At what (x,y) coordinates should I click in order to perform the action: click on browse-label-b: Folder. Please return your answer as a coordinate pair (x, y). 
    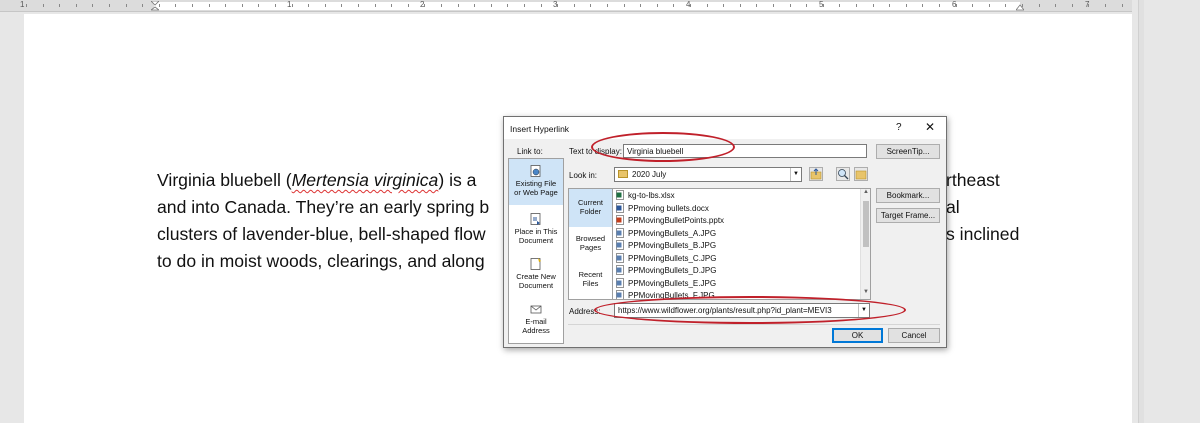
    Looking at the image, I should click on (590, 211).